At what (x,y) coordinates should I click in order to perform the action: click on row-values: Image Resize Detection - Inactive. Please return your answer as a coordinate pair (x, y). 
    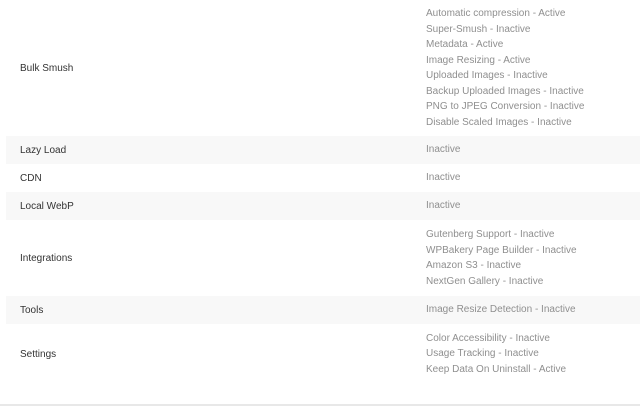
    Looking at the image, I should click on (501, 310).